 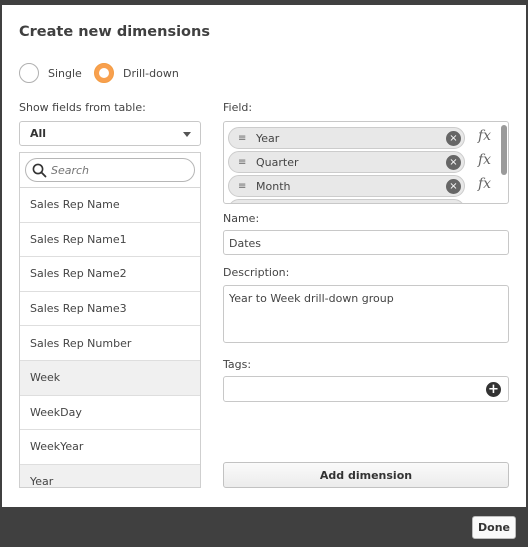 What do you see at coordinates (238, 107) in the screenshot?
I see `field-label: Field:` at bounding box center [238, 107].